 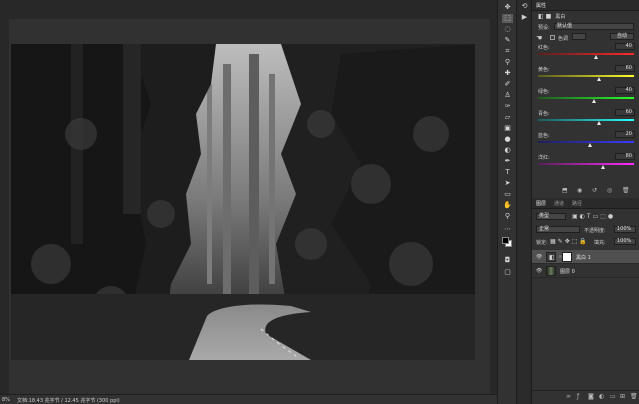 I want to click on zoom-level: 8%, so click(x=6, y=400).